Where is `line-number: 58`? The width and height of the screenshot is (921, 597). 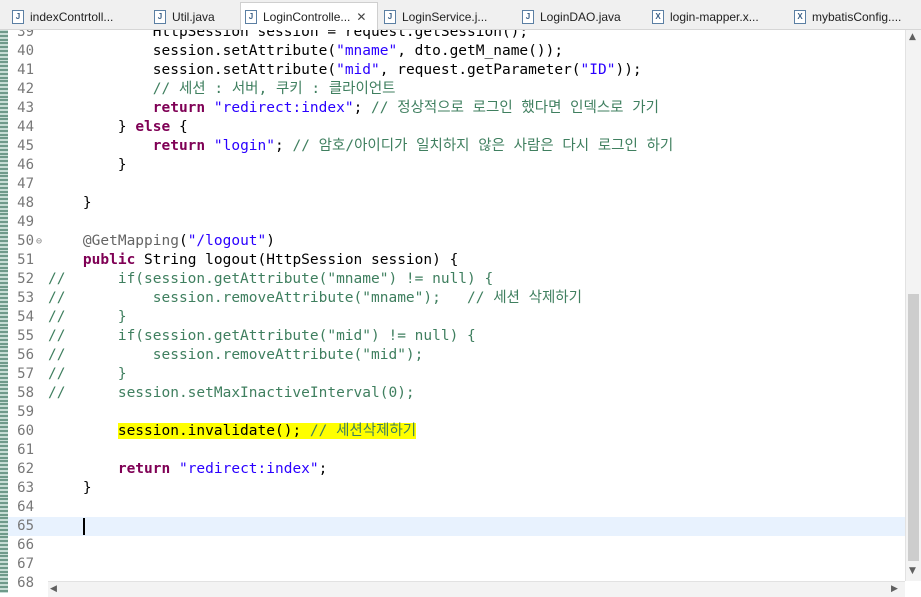
line-number: 58 is located at coordinates (25, 393).